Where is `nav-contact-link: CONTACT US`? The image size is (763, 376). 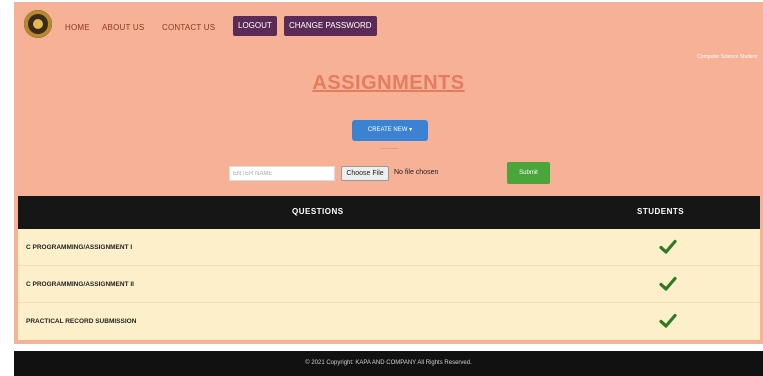
nav-contact-link: CONTACT US is located at coordinates (188, 27).